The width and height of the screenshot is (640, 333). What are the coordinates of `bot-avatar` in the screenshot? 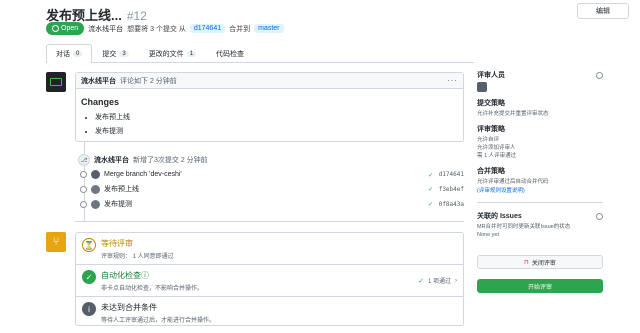 It's located at (56, 82).